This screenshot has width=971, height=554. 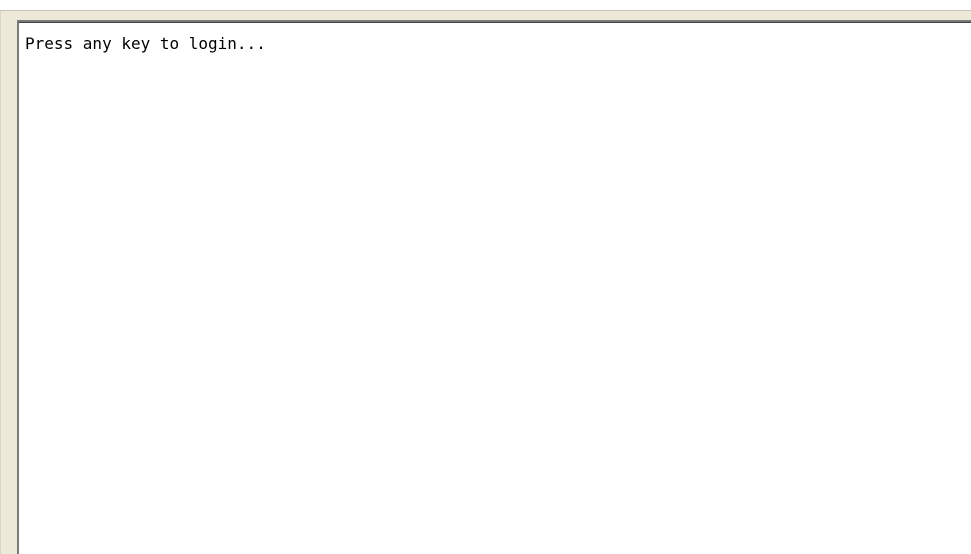 I want to click on window-top-edge, so click(x=485, y=5).